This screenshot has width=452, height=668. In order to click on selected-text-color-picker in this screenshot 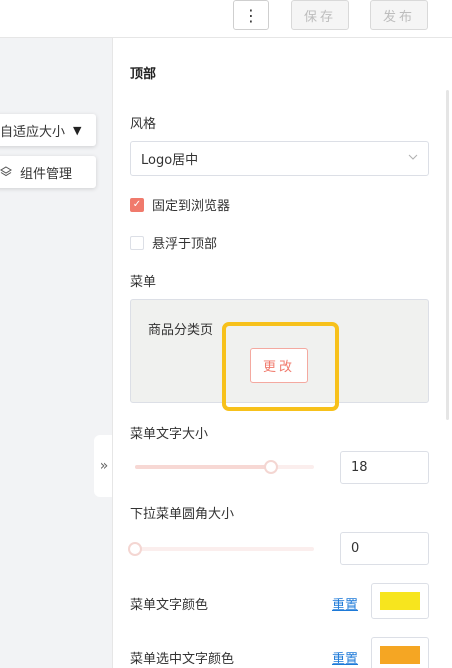, I will do `click(400, 652)`.